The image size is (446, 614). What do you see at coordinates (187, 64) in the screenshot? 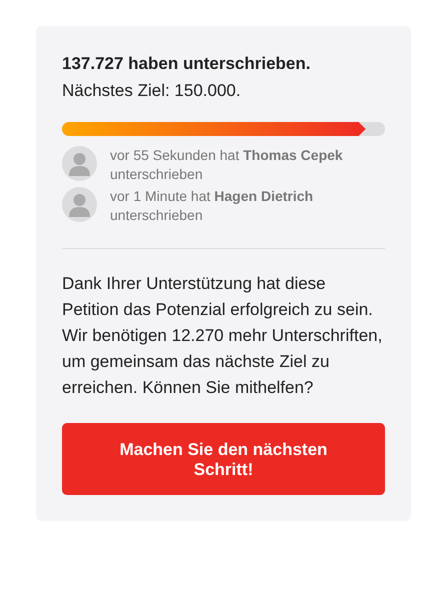
I see `signature-count: 137.727 haben unterschrieben.` at bounding box center [187, 64].